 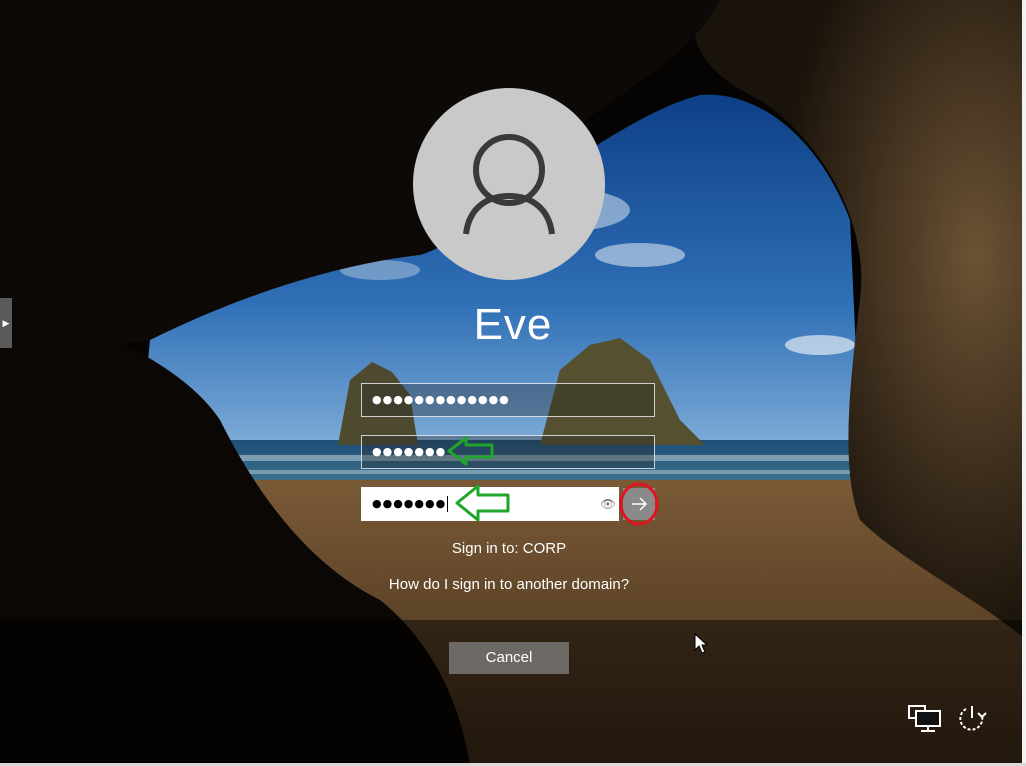 I want to click on submit-button, so click(x=639, y=504).